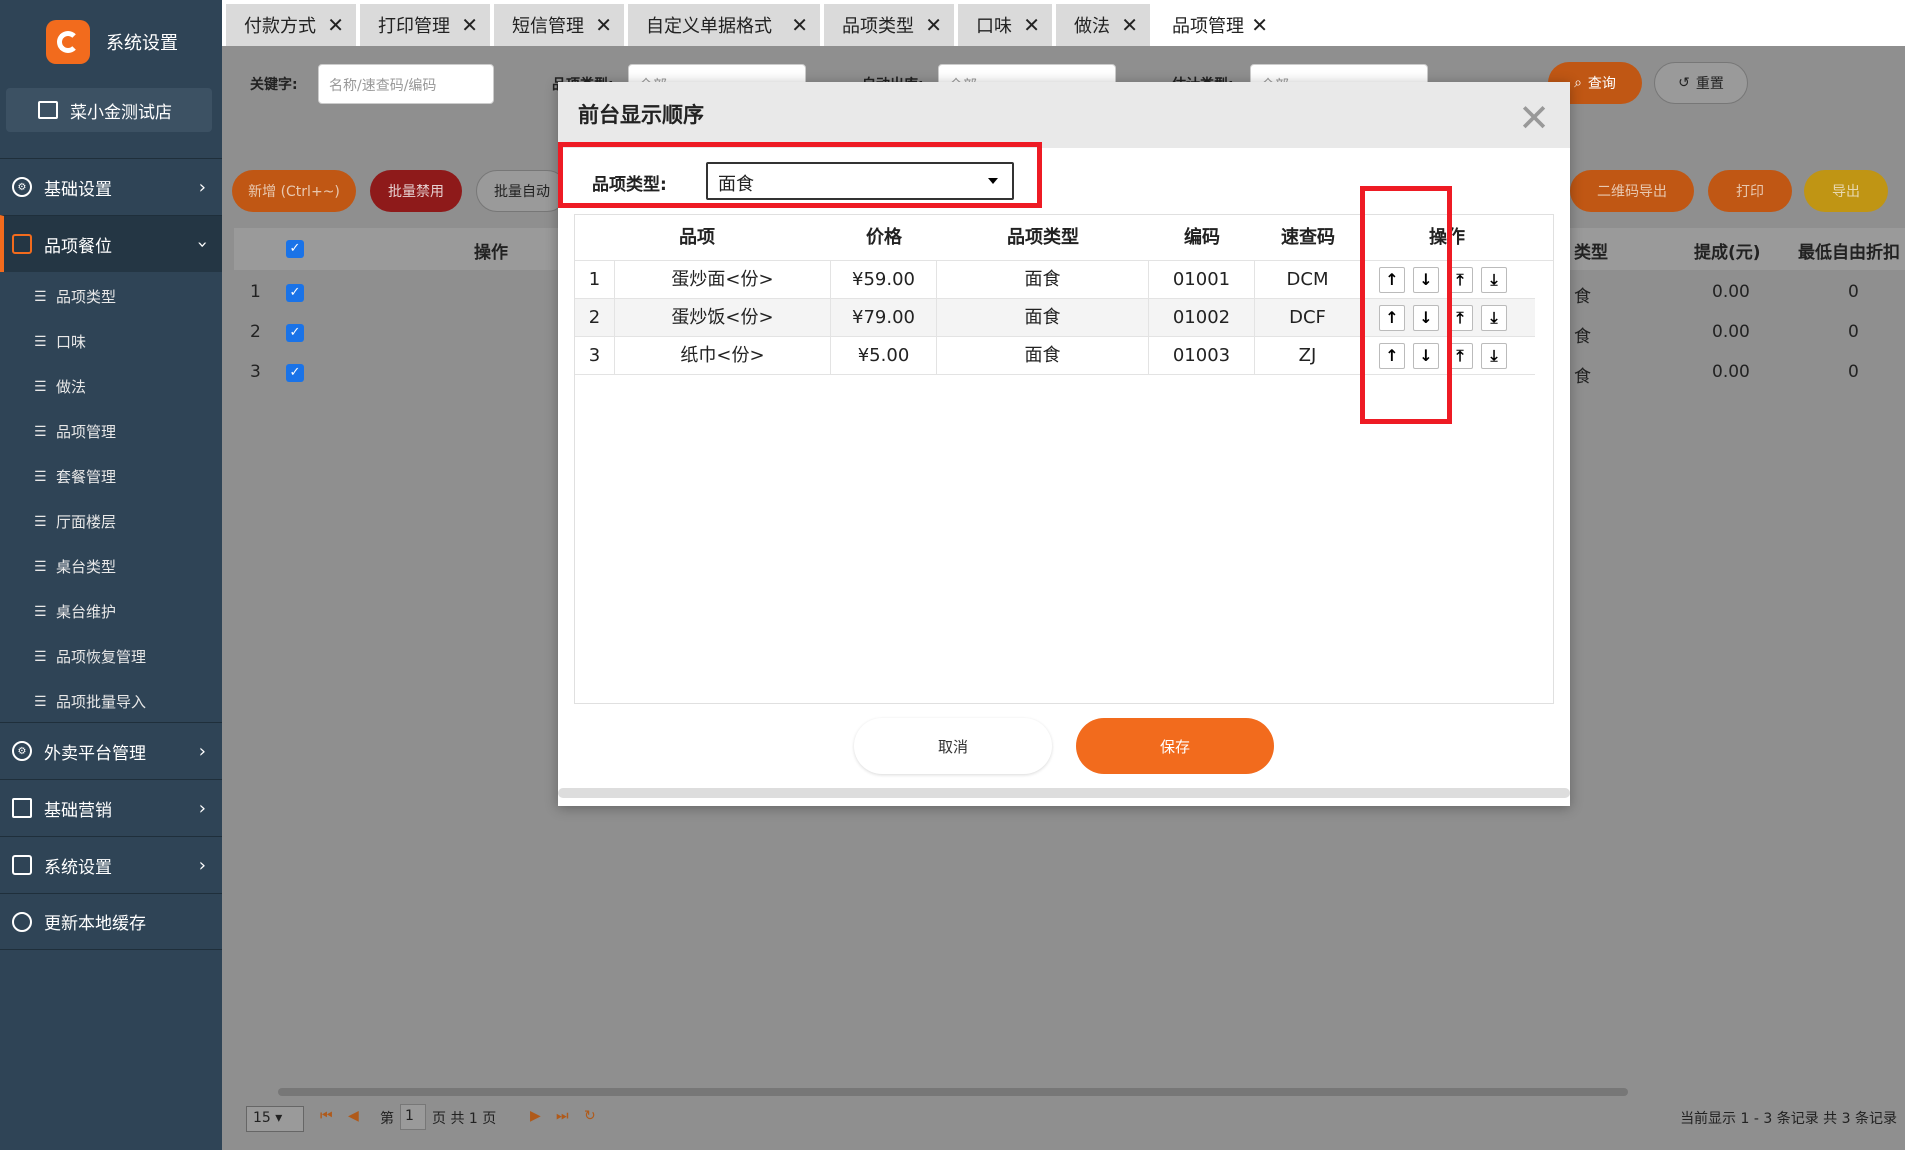  I want to click on row-code: 01003, so click(1202, 356).